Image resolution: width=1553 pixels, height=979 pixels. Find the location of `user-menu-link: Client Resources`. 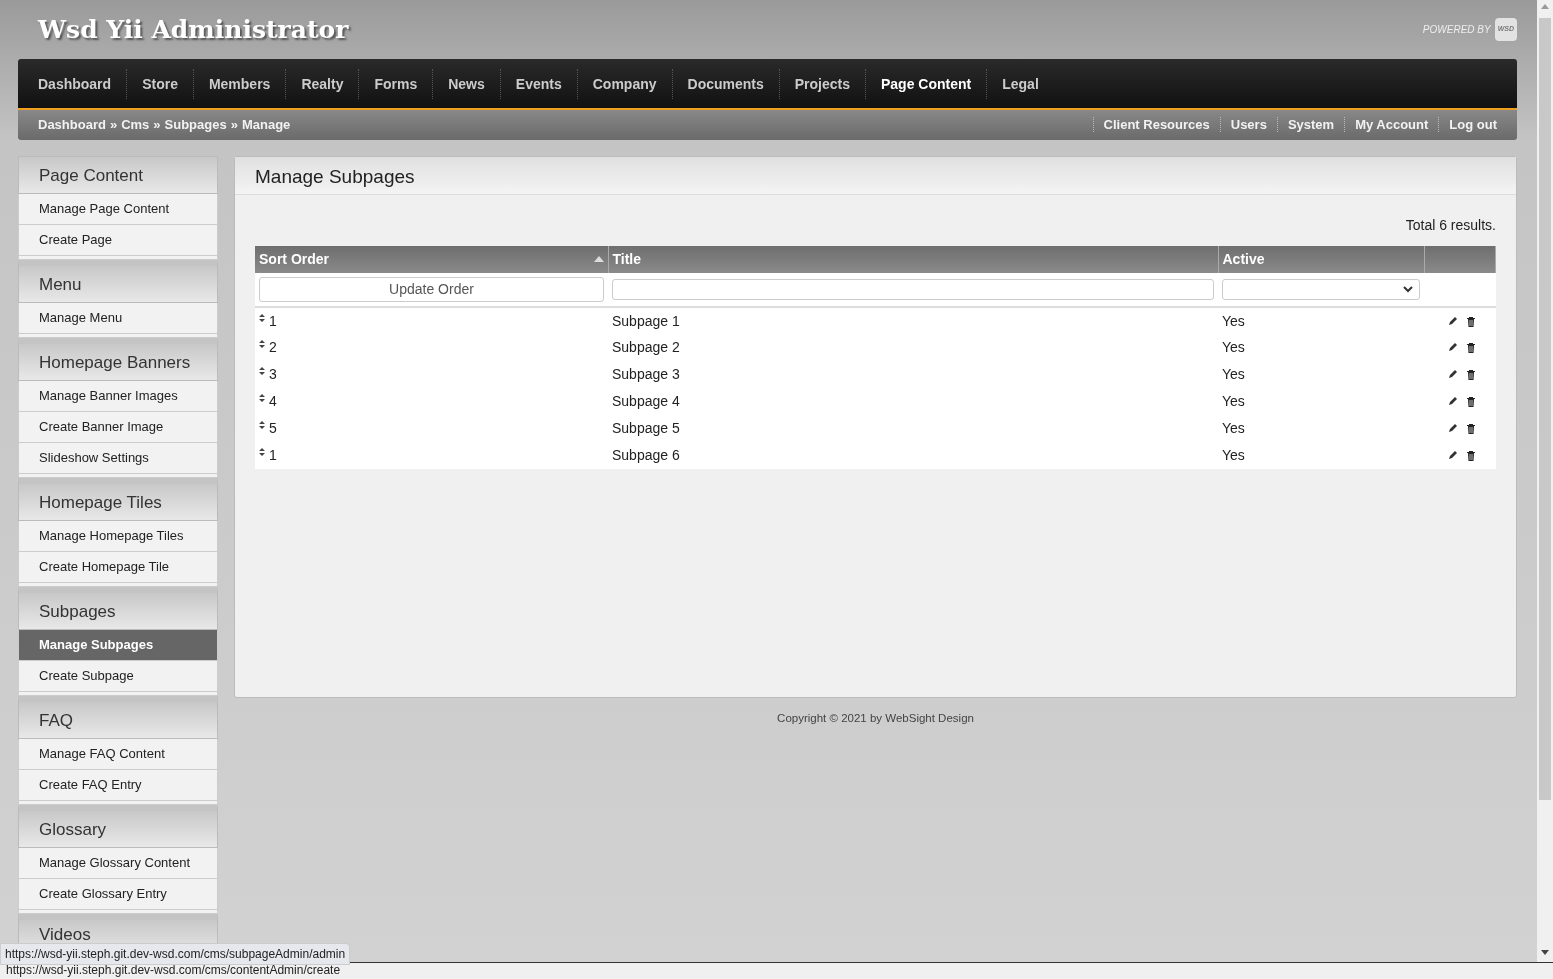

user-menu-link: Client Resources is located at coordinates (1156, 125).